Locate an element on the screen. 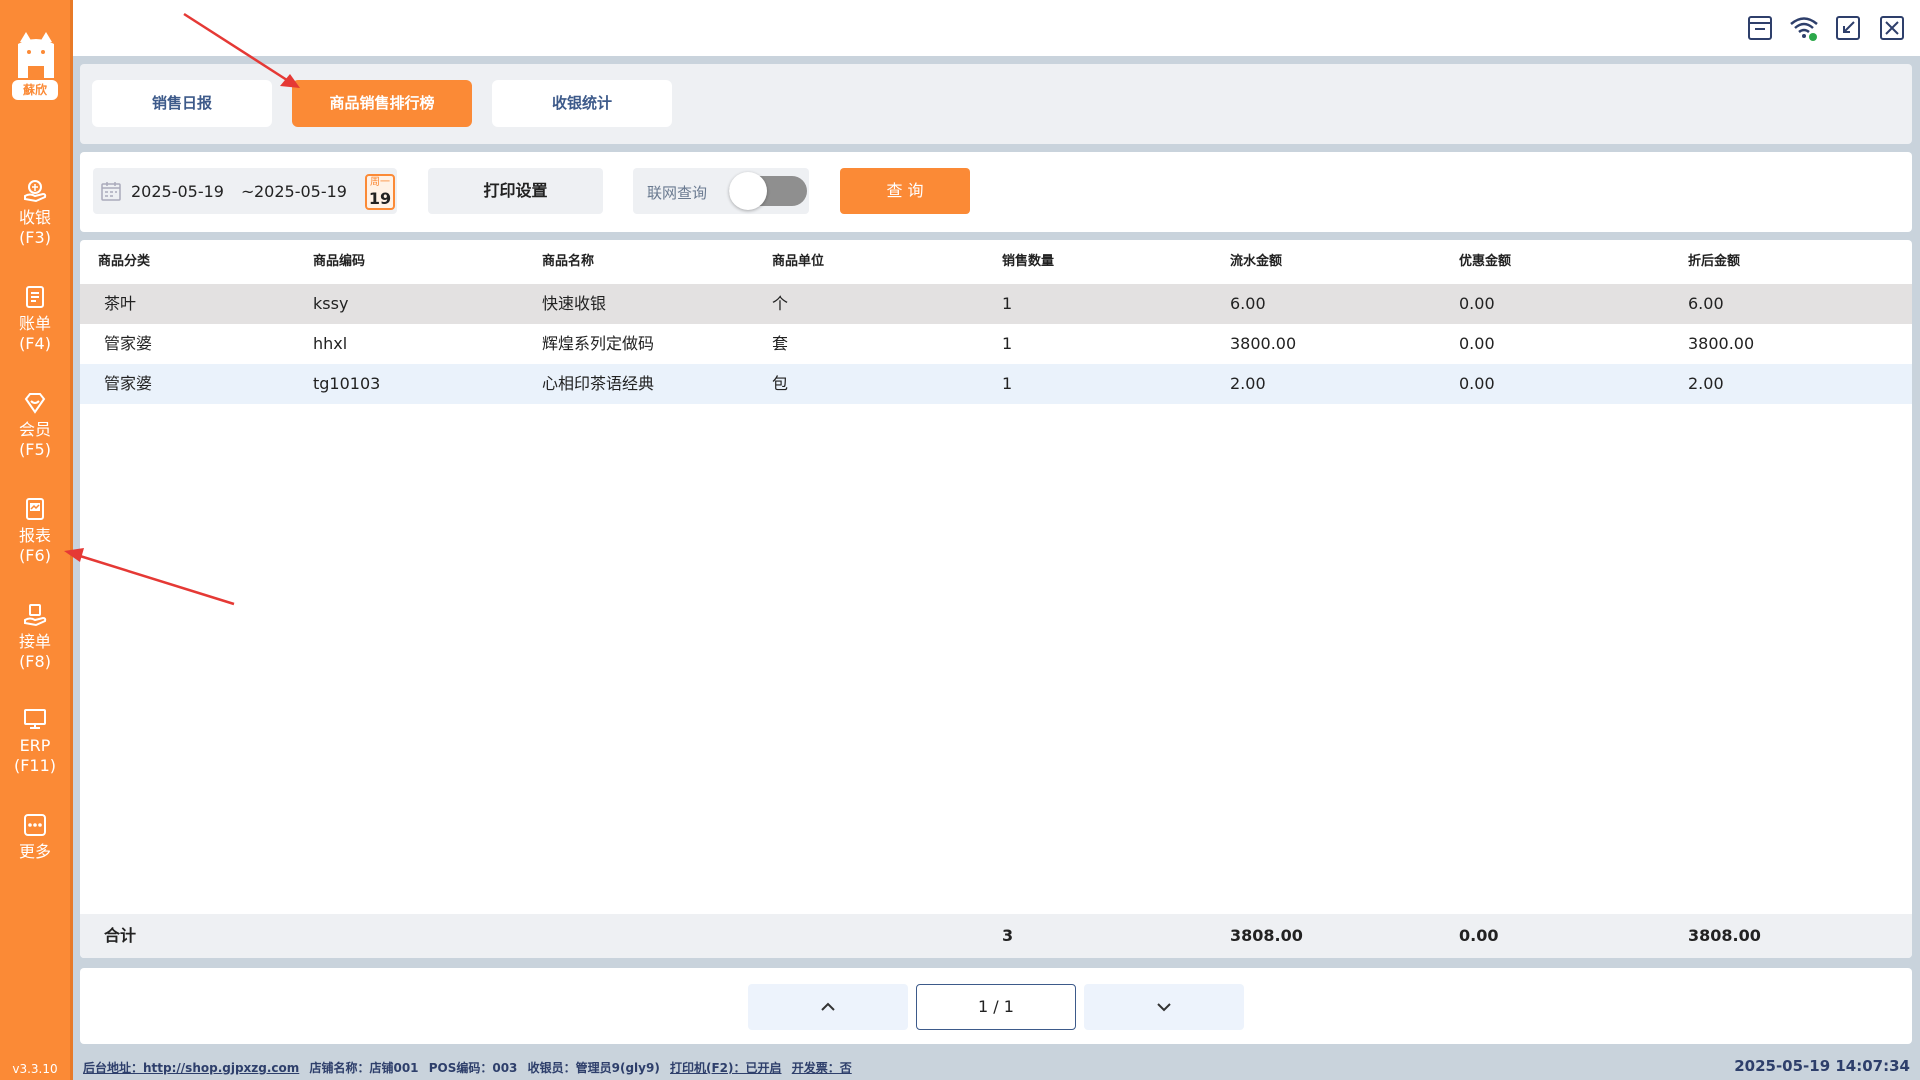 This screenshot has width=1920, height=1080. pos-code: POS编码：003 is located at coordinates (473, 1068).